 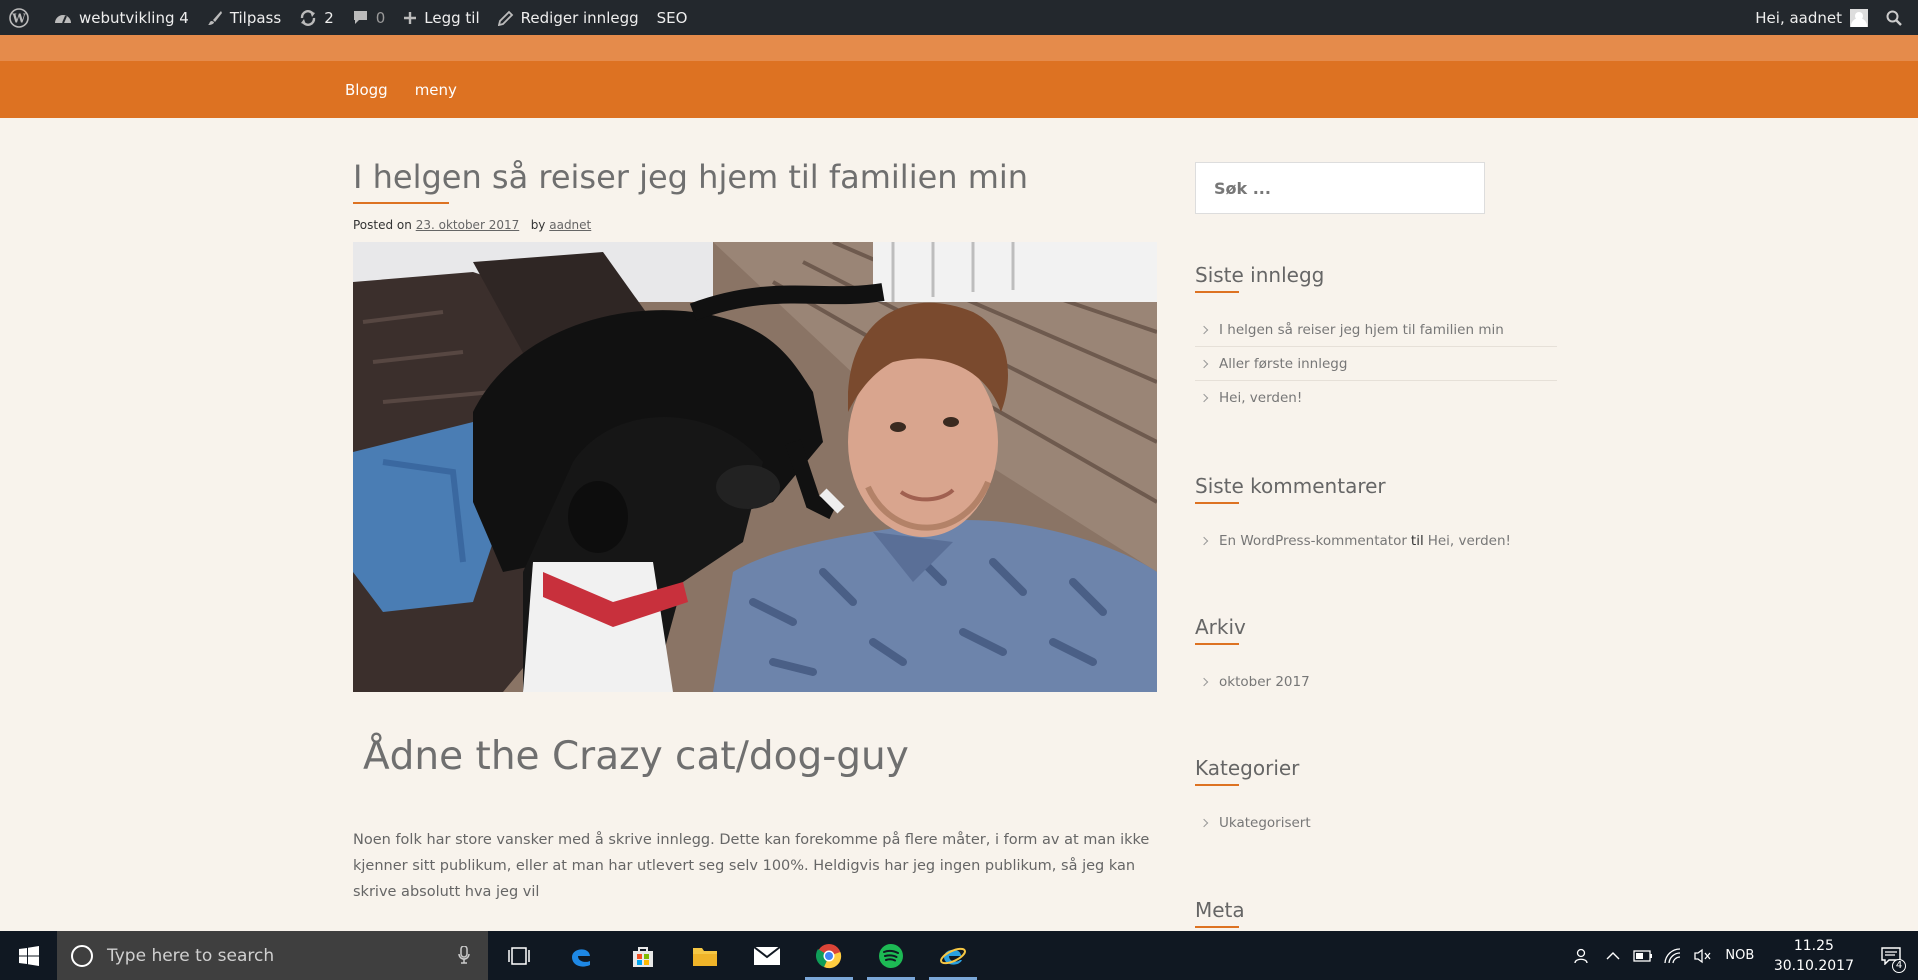 What do you see at coordinates (255, 17) in the screenshot?
I see `customize-label: Tilpass` at bounding box center [255, 17].